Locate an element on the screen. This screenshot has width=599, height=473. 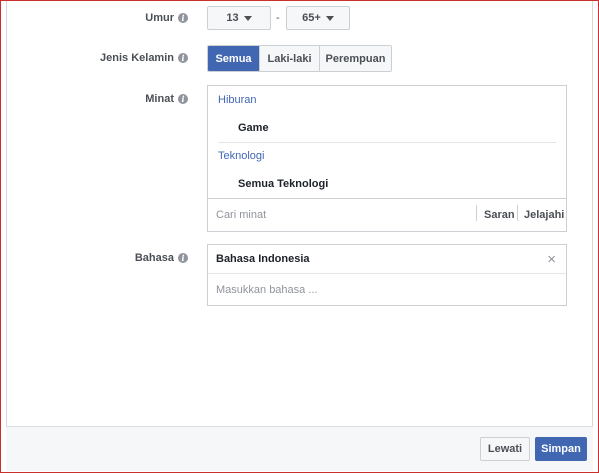
language-label: Bahasa is located at coordinates (154, 258).